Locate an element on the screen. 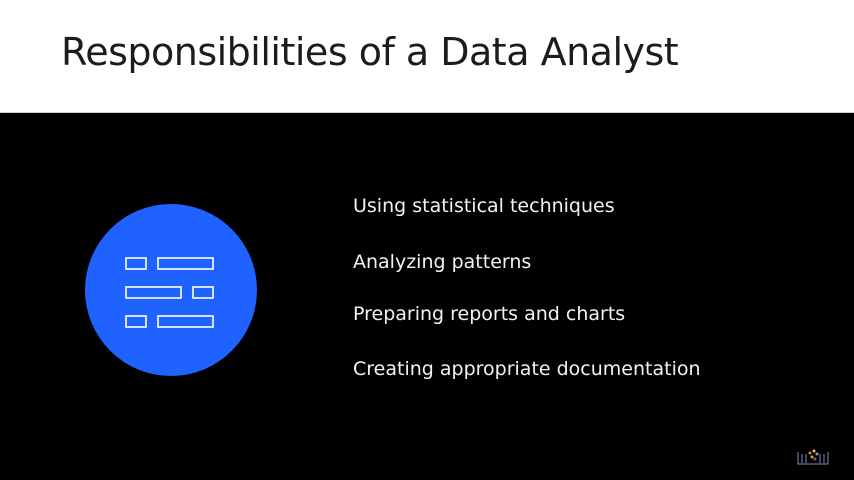 The height and width of the screenshot is (480, 854). document-list-icon-graphic is located at coordinates (169, 292).